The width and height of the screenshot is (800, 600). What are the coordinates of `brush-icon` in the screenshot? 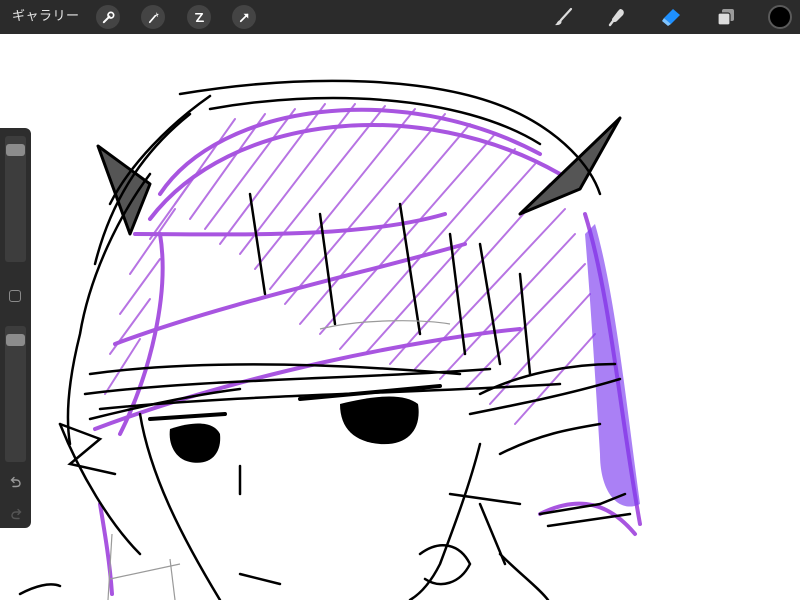 It's located at (564, 16).